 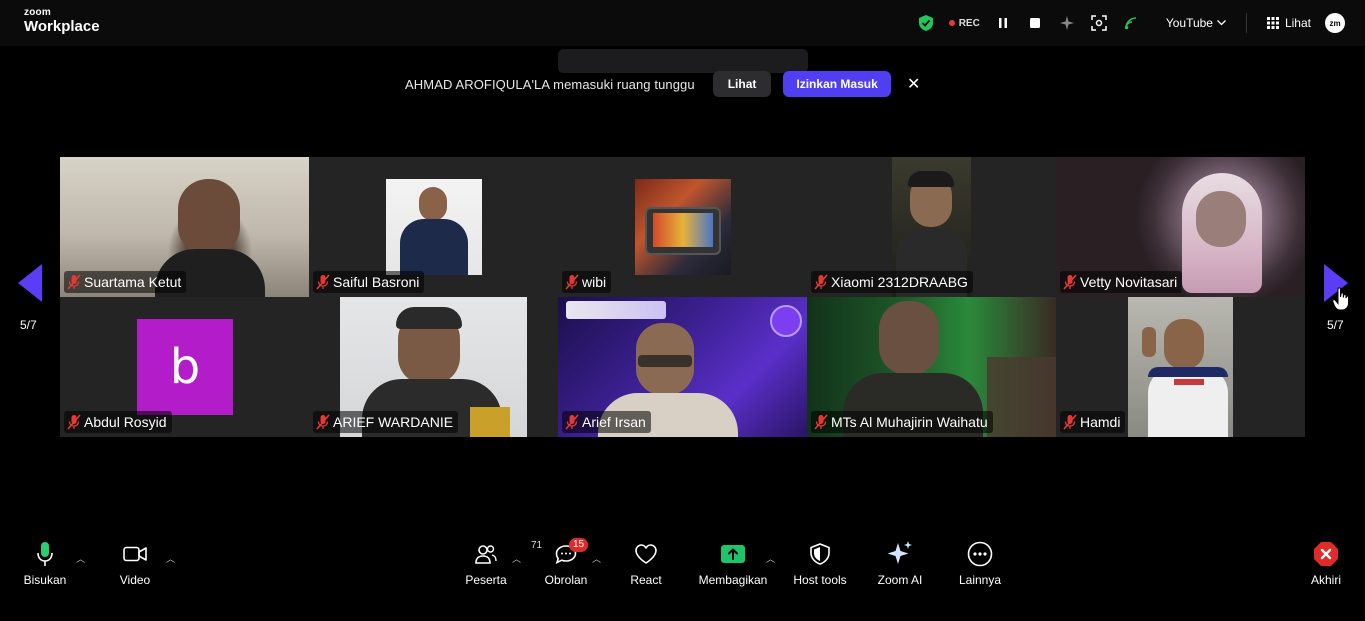 I want to click on previous-page-arrow-icon, so click(x=30, y=283).